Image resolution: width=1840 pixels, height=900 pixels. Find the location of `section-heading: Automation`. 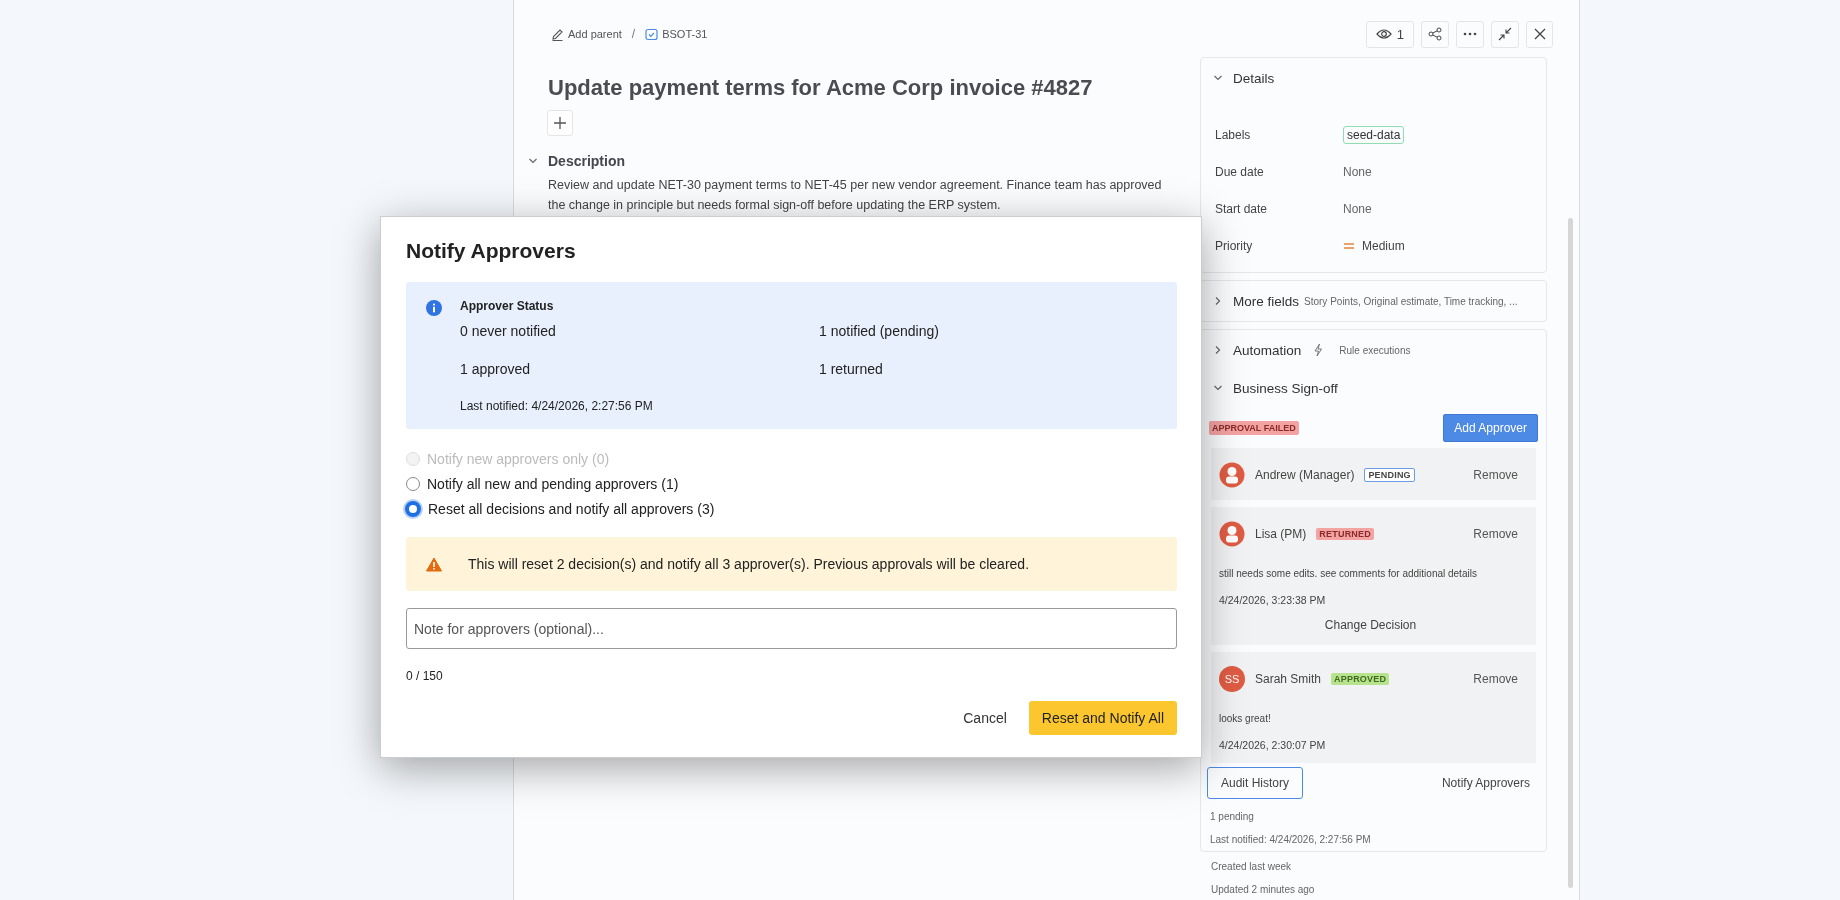

section-heading: Automation is located at coordinates (1267, 350).